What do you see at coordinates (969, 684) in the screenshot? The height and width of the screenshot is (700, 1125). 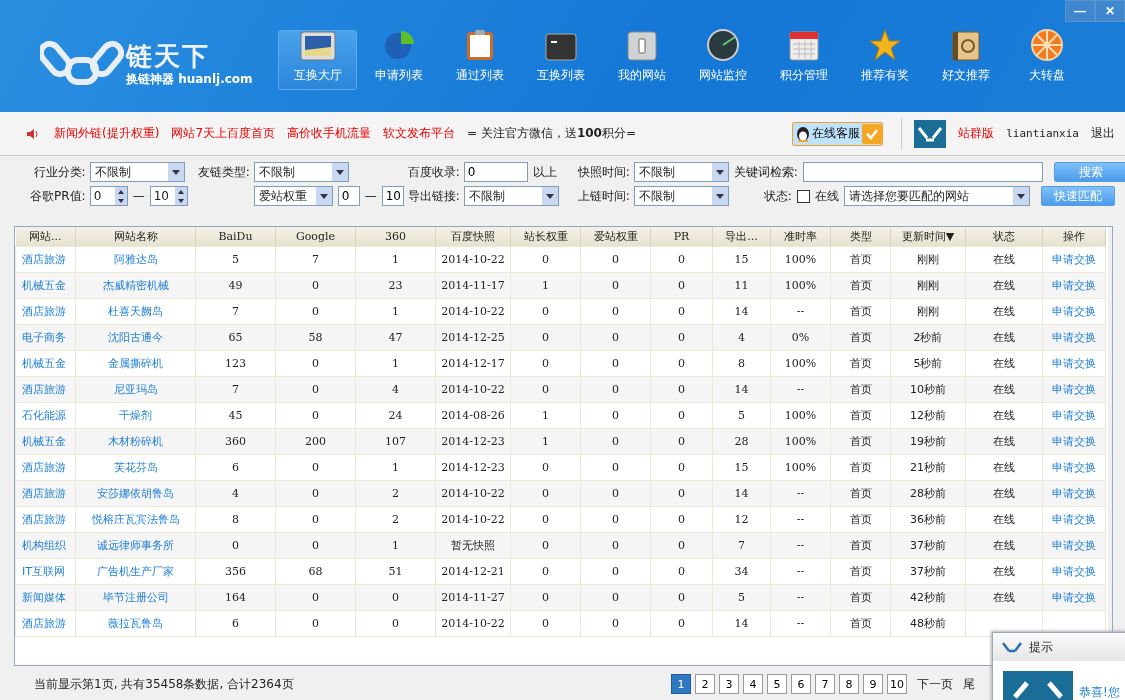 I see `last-page-link: 尾` at bounding box center [969, 684].